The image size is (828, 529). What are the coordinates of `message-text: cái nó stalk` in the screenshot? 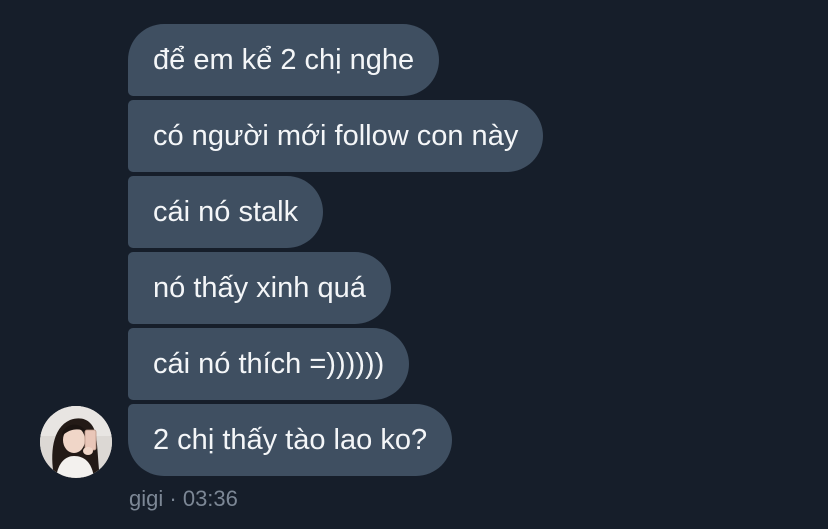 It's located at (226, 212).